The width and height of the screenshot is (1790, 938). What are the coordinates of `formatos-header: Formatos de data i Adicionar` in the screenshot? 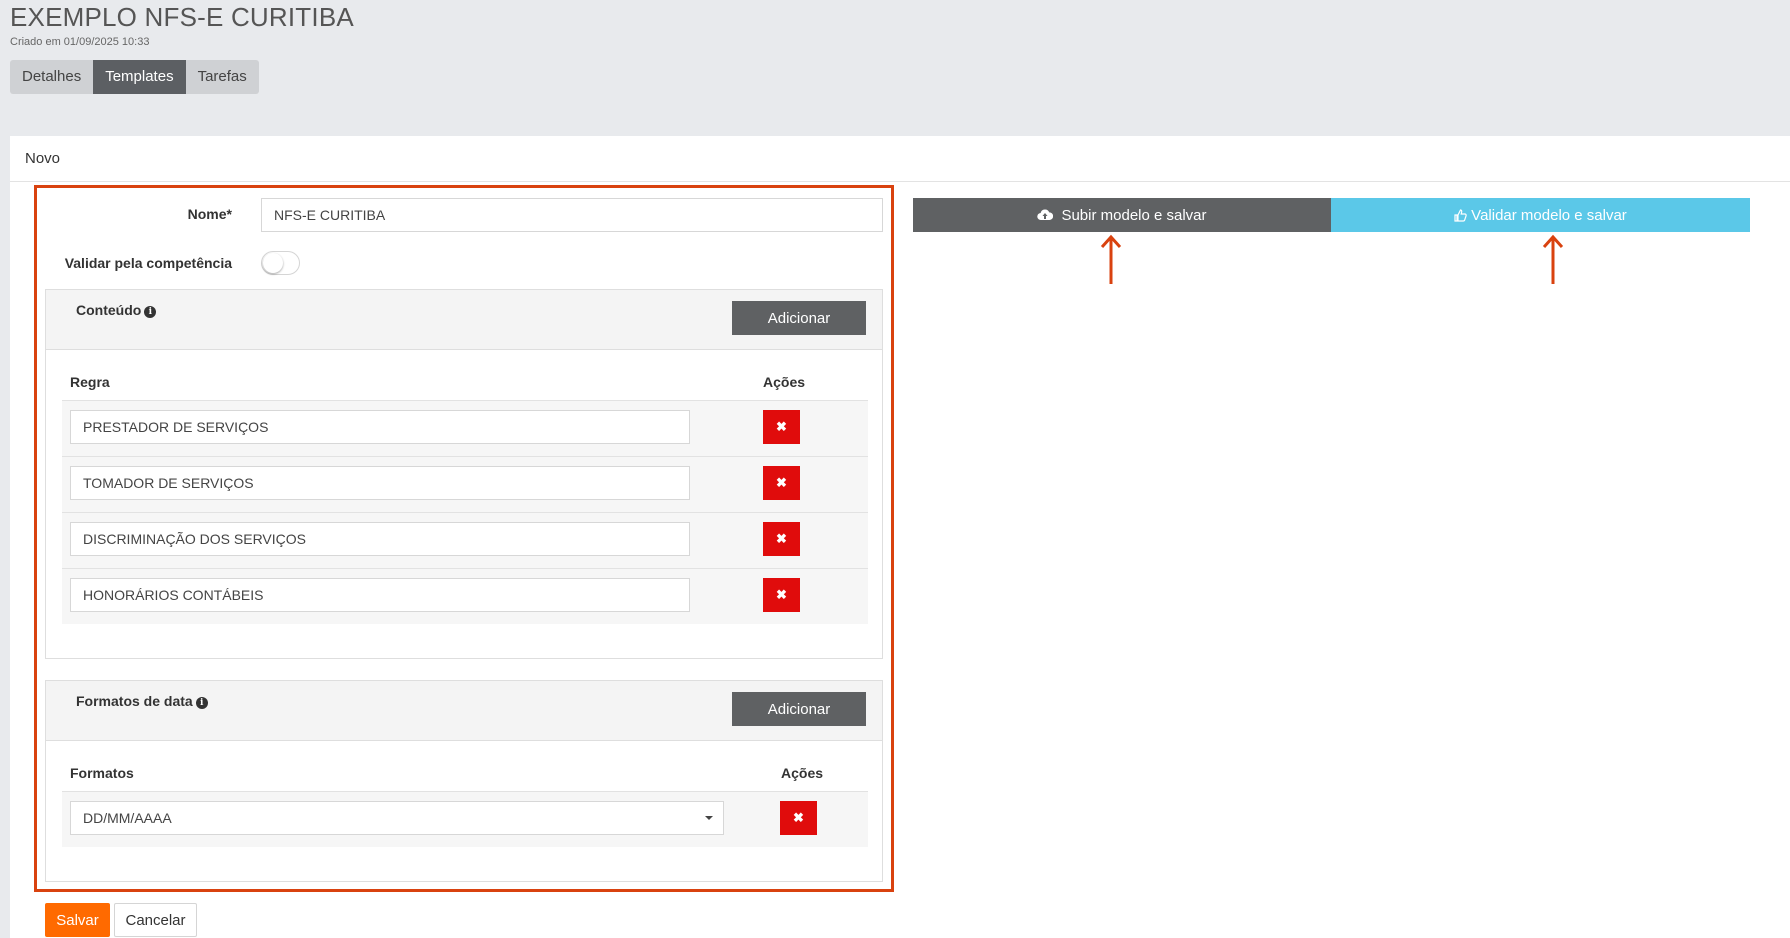 It's located at (464, 711).